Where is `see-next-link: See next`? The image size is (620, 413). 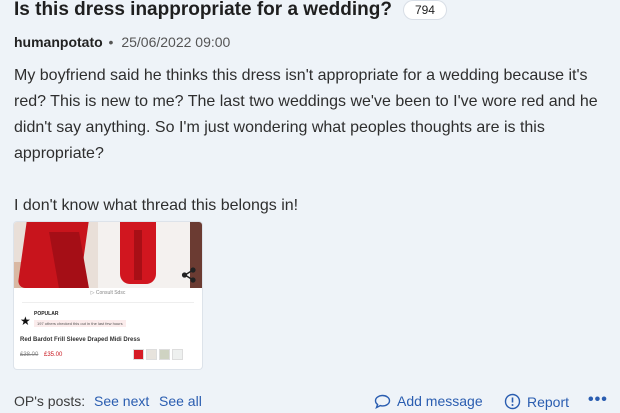
see-next-link: See next is located at coordinates (121, 401).